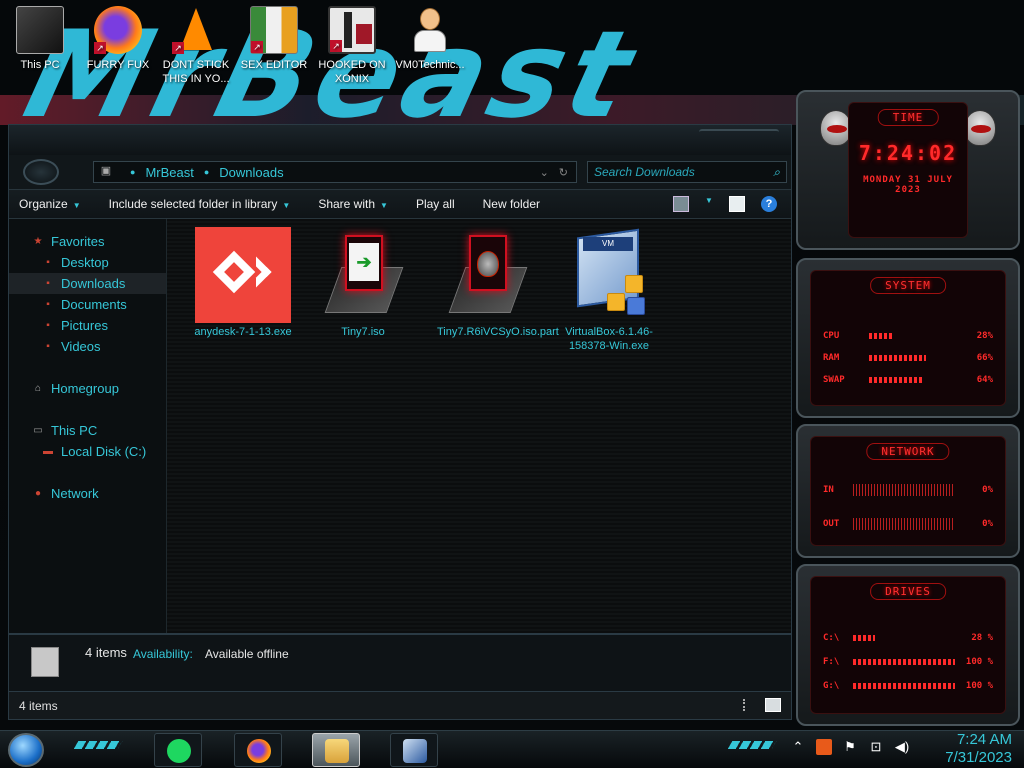 The image size is (1024, 768). What do you see at coordinates (41, 172) in the screenshot?
I see `back-forward-orb` at bounding box center [41, 172].